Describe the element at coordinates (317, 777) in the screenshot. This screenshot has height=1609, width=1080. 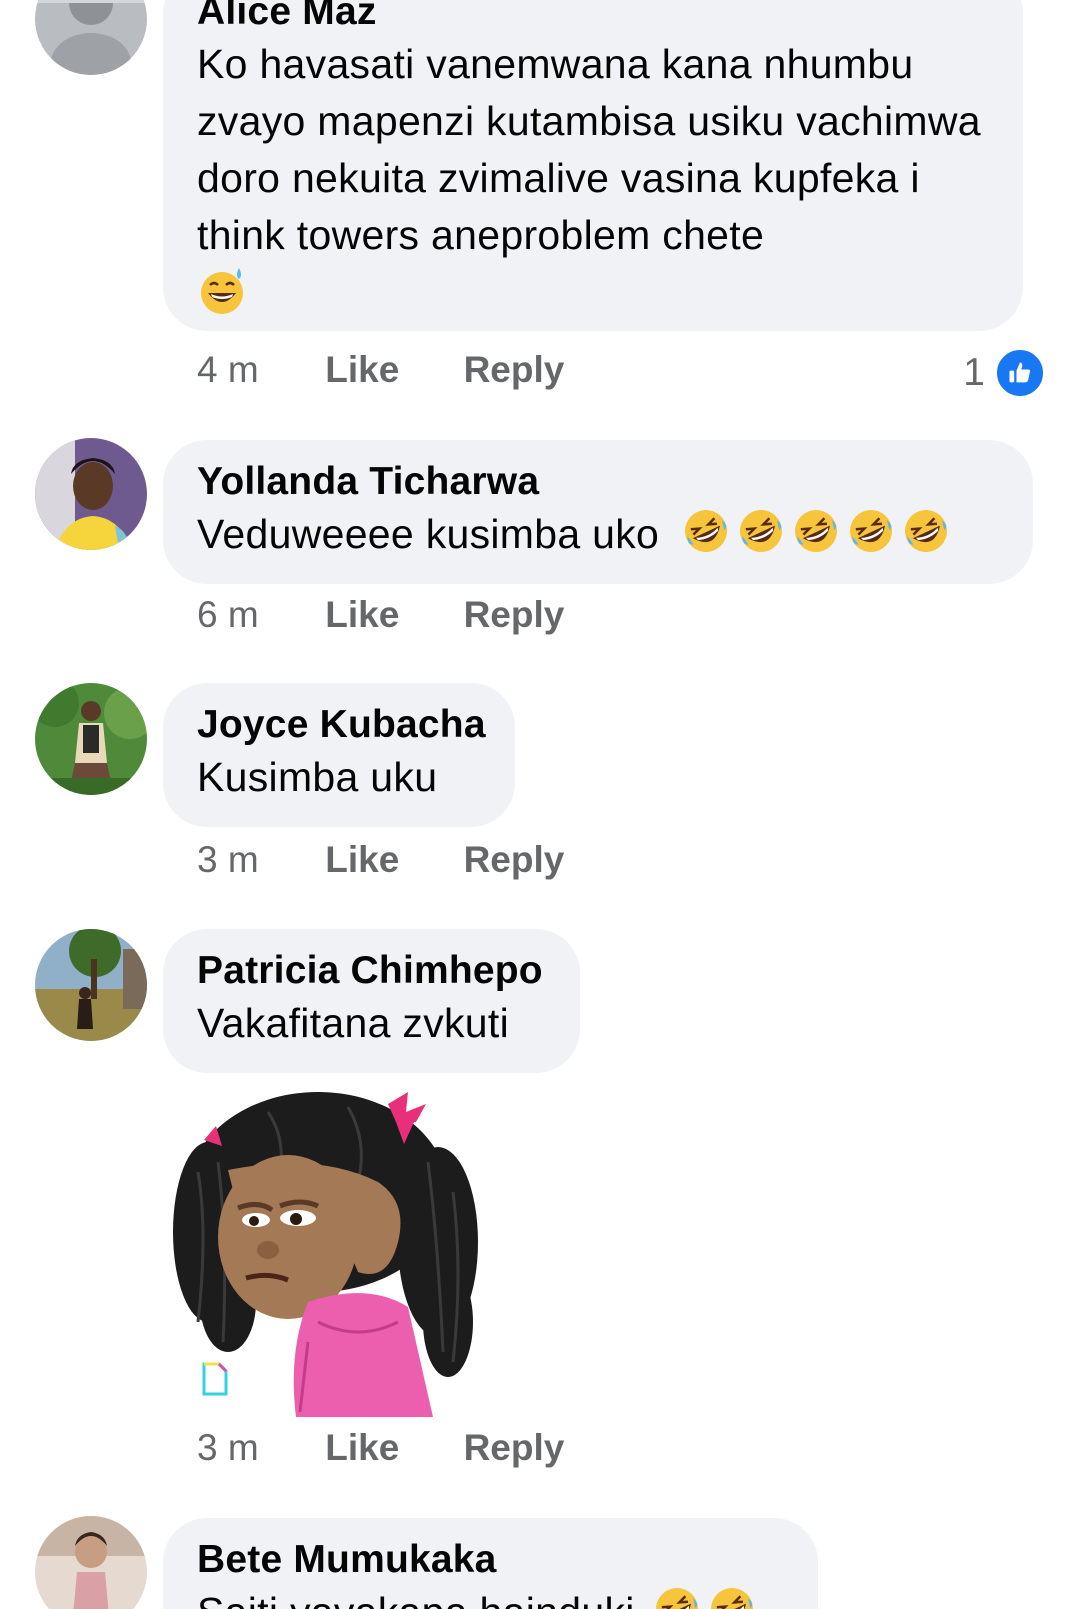
I see `comment-text: Kusimba uku` at that location.